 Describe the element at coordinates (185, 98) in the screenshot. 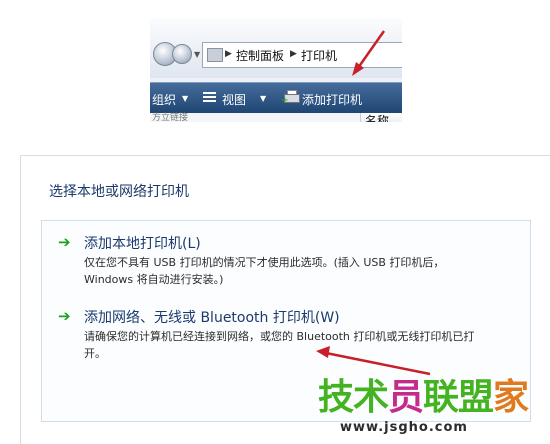

I see `organize-caret-icon: ▼` at that location.